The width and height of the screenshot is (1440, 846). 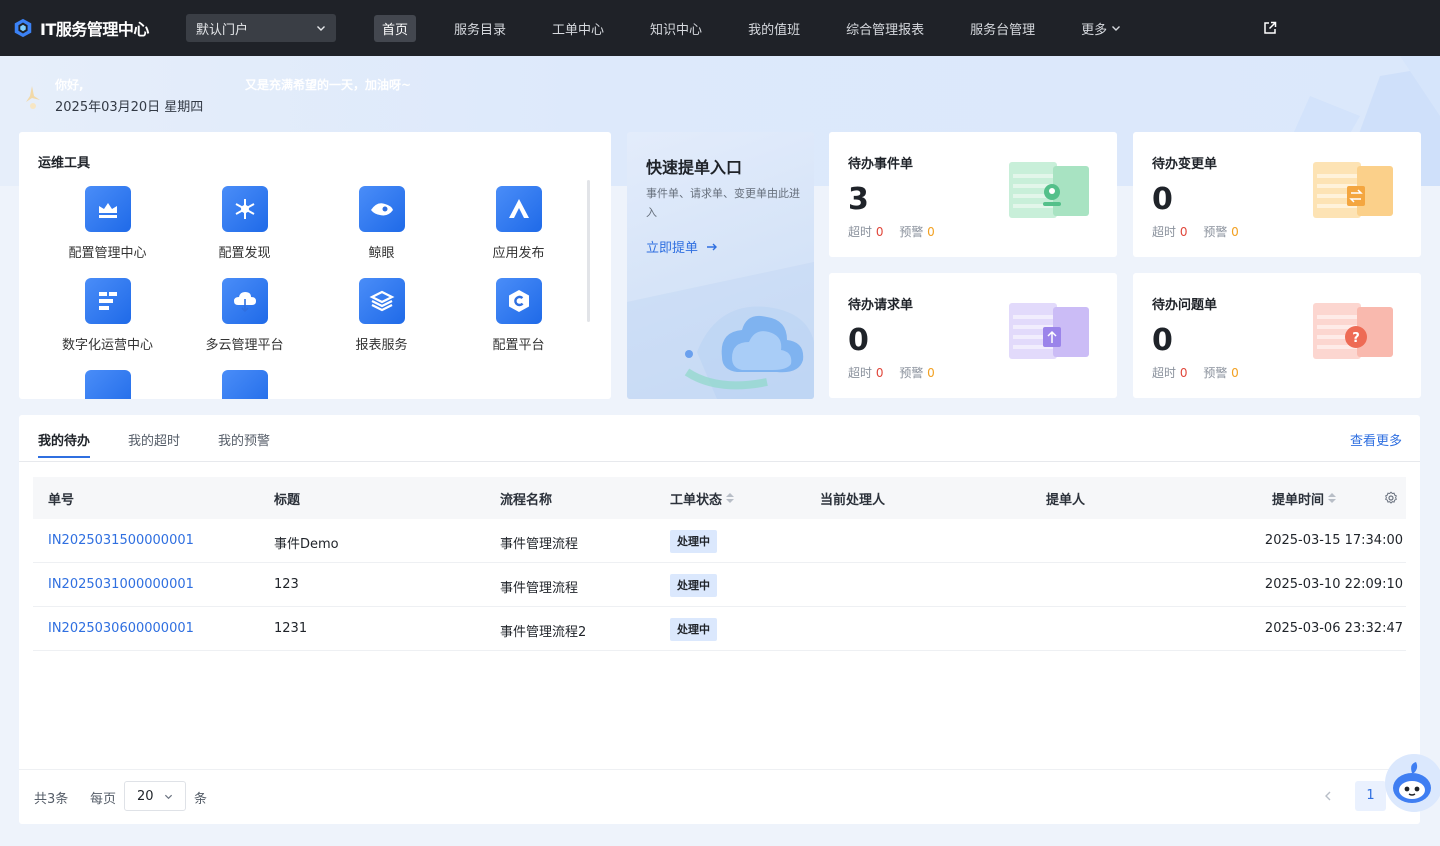 What do you see at coordinates (107, 253) in the screenshot?
I see `tool-label: 配置管理中心` at bounding box center [107, 253].